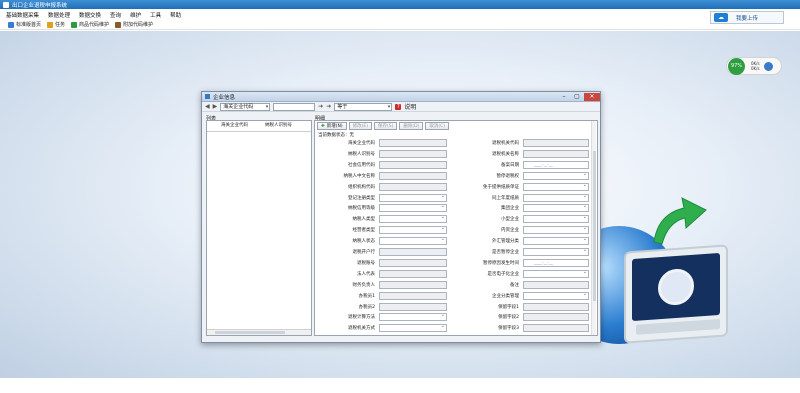 The image size is (800, 393). Describe the element at coordinates (50, 24) in the screenshot. I see `task-icon` at that location.